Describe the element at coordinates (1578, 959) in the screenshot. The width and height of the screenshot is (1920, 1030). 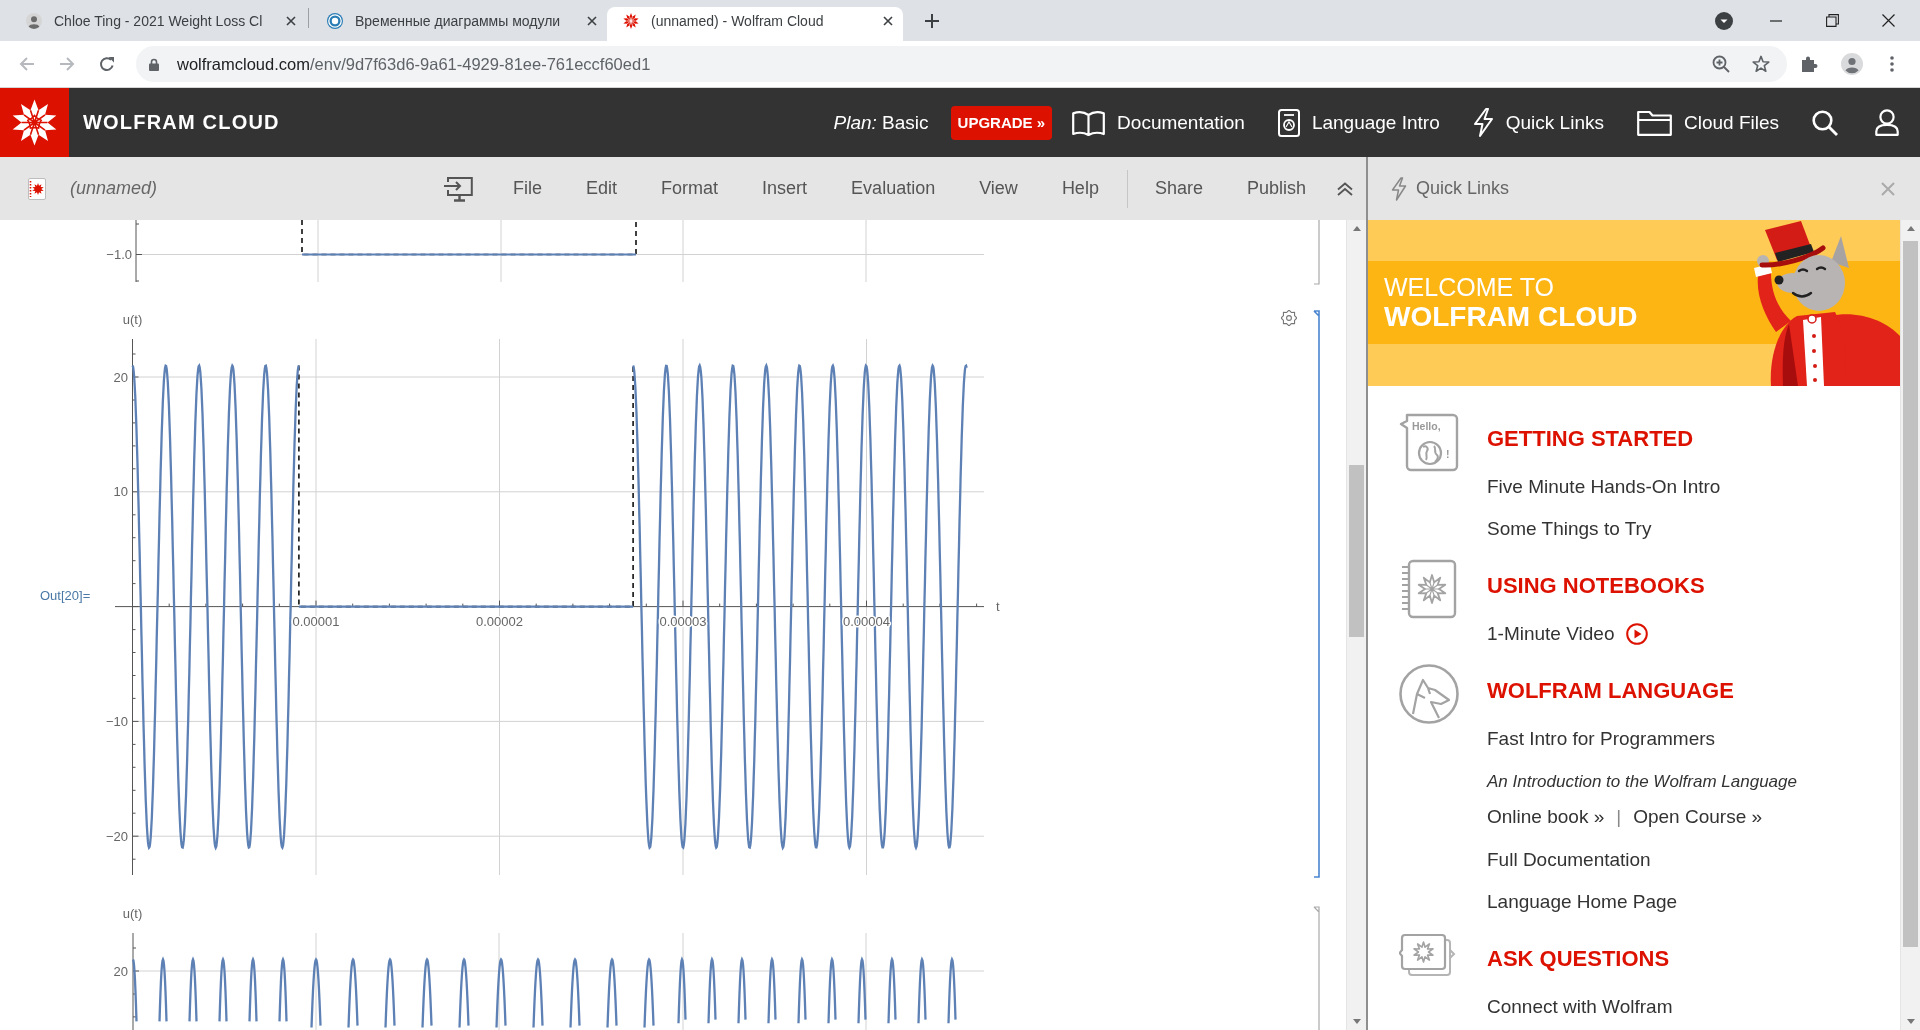
I see `section-heading: ASK QUESTIONS` at that location.